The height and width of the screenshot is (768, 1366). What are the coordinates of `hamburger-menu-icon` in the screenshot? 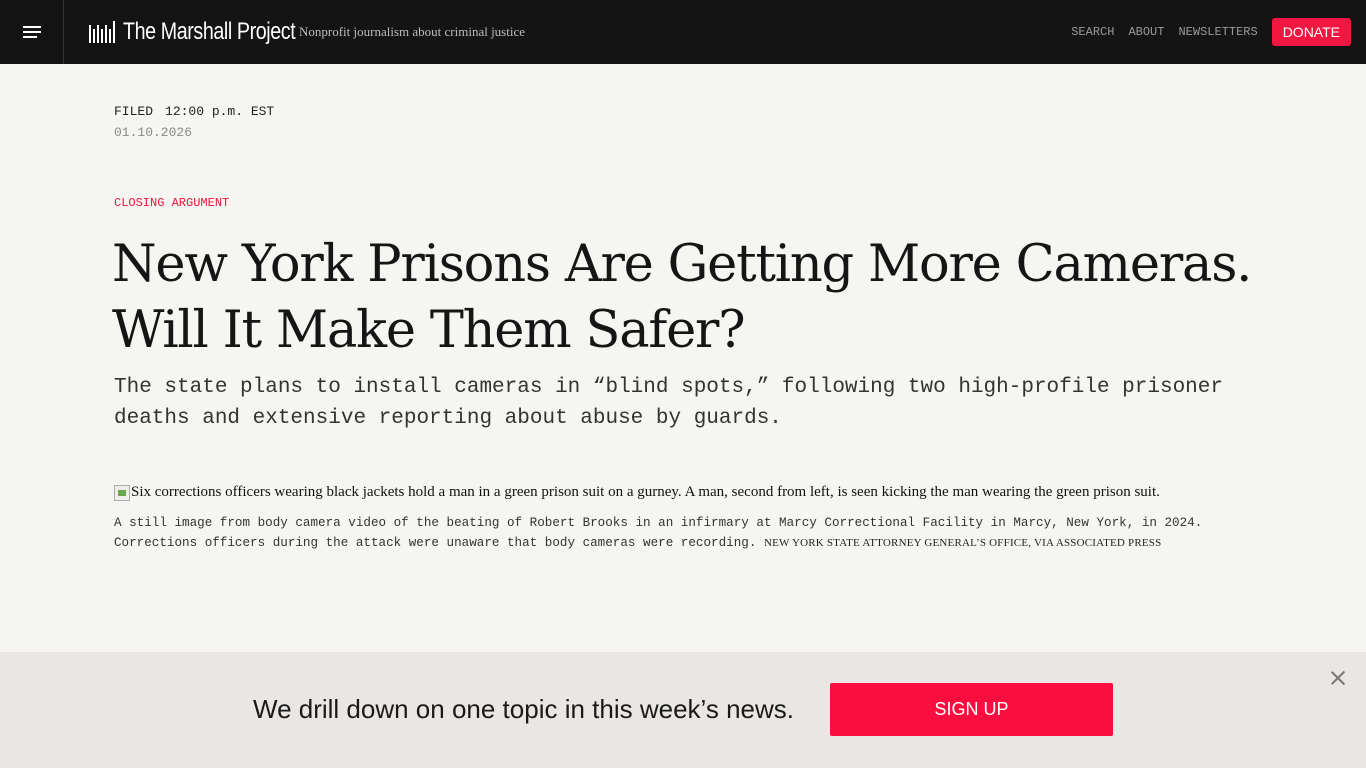 It's located at (31, 32).